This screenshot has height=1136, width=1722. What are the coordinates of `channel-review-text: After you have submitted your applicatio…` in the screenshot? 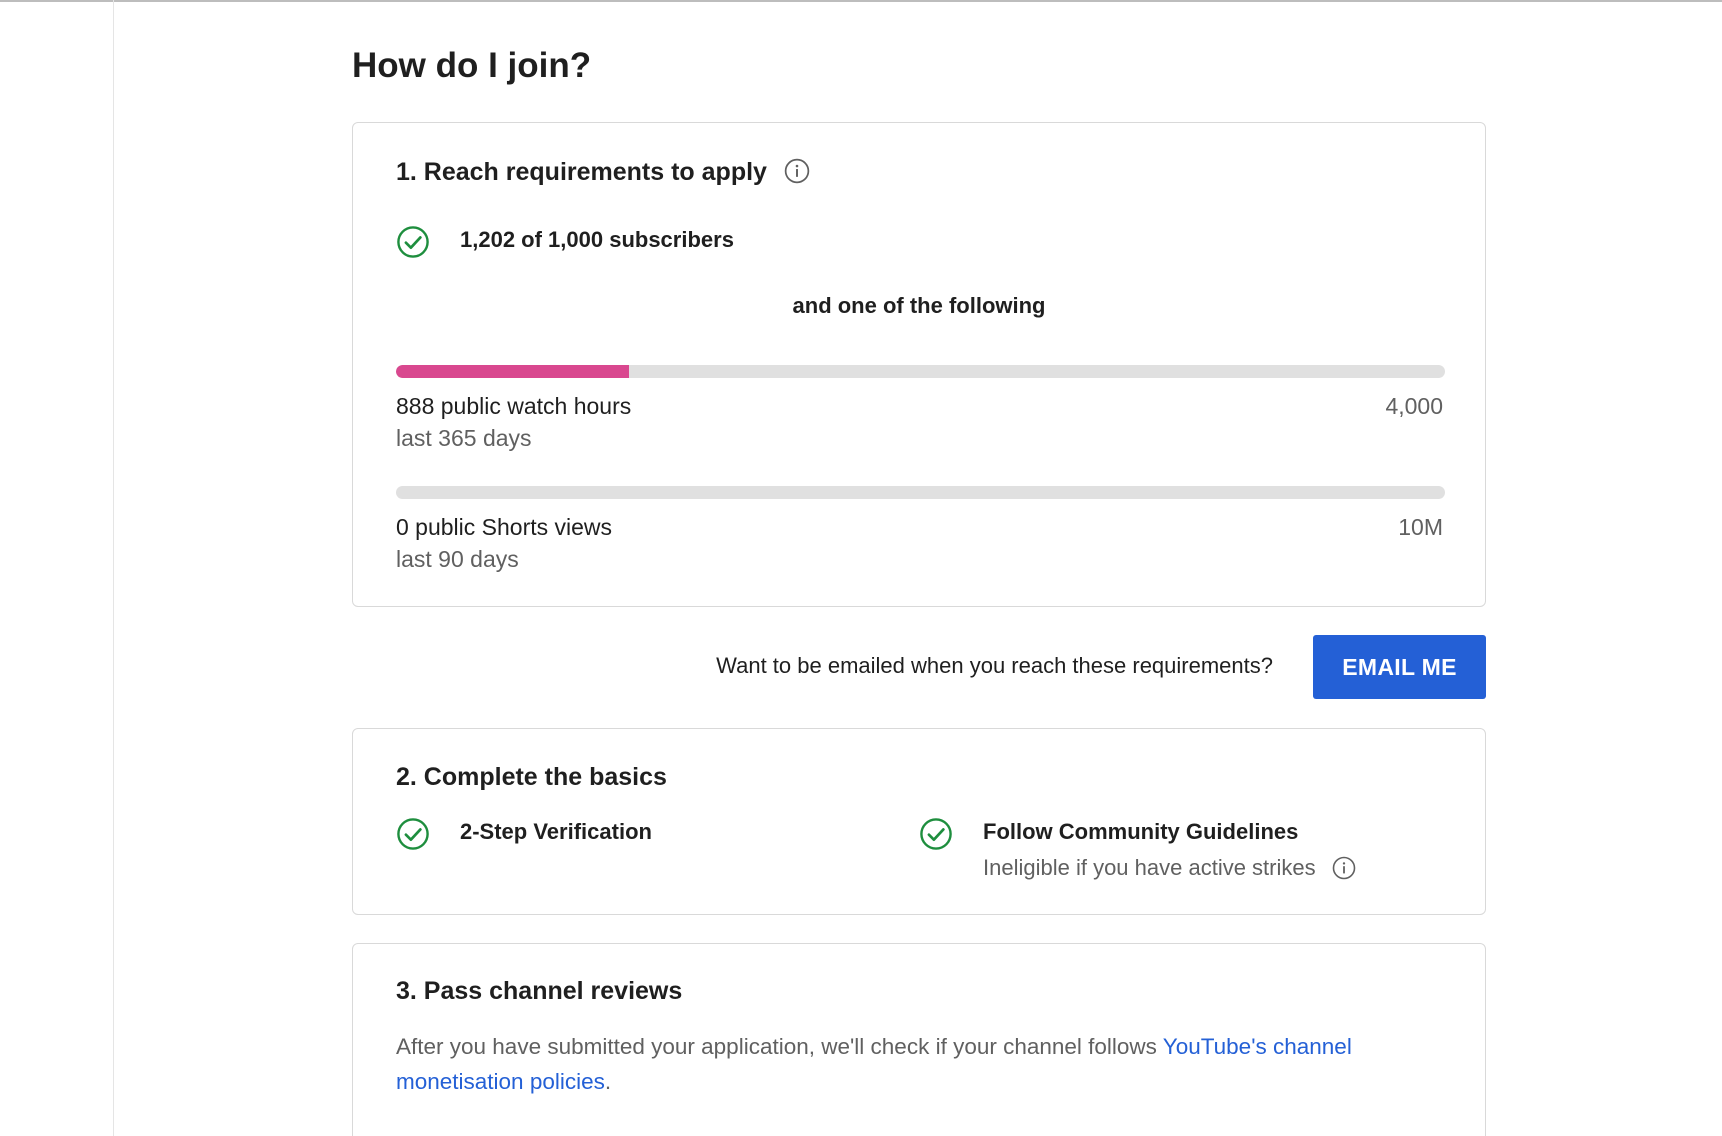 It's located at (896, 1064).